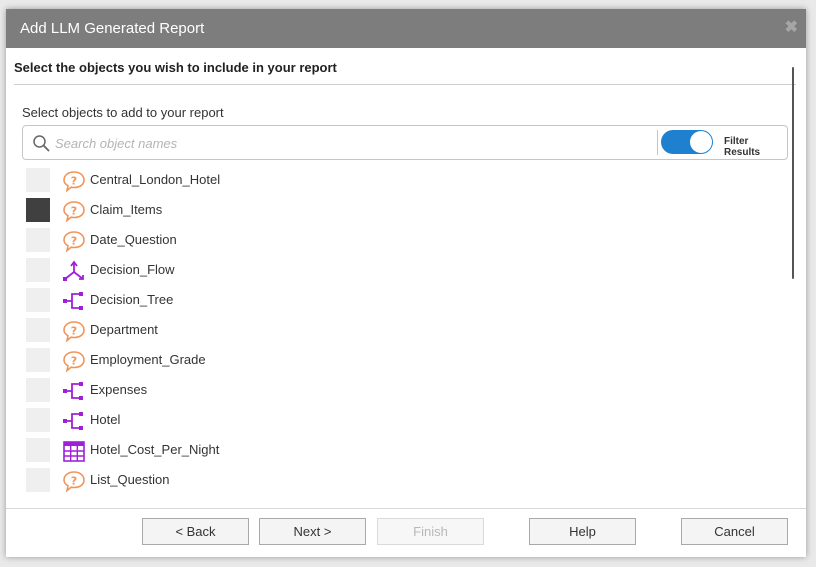  Describe the element at coordinates (306, 273) in the screenshot. I see `list-item: Decision_Flow` at that location.